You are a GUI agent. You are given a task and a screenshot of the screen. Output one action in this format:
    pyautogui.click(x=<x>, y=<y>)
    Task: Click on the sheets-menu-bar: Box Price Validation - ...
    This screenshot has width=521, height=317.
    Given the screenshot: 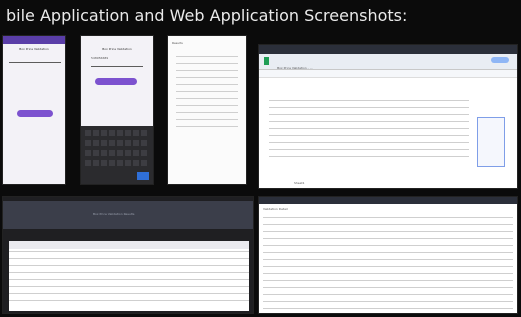 What is the action you would take?
    pyautogui.click(x=388, y=62)
    